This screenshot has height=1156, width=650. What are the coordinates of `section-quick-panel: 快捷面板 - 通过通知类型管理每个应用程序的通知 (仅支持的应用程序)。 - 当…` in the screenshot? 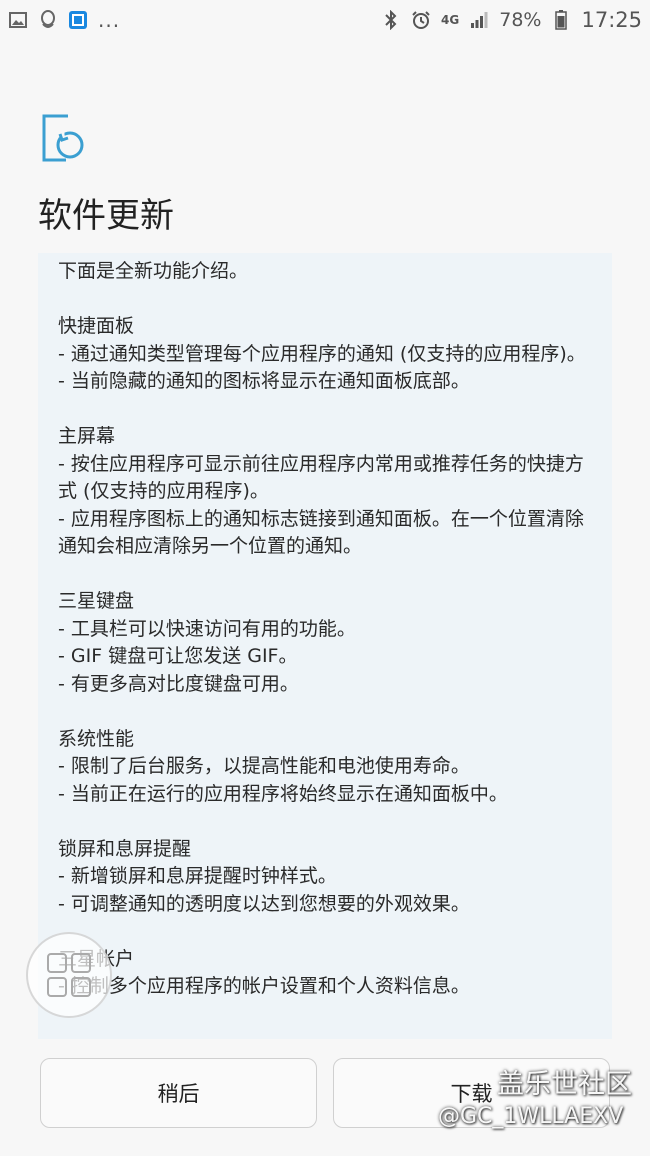 It's located at (322, 354).